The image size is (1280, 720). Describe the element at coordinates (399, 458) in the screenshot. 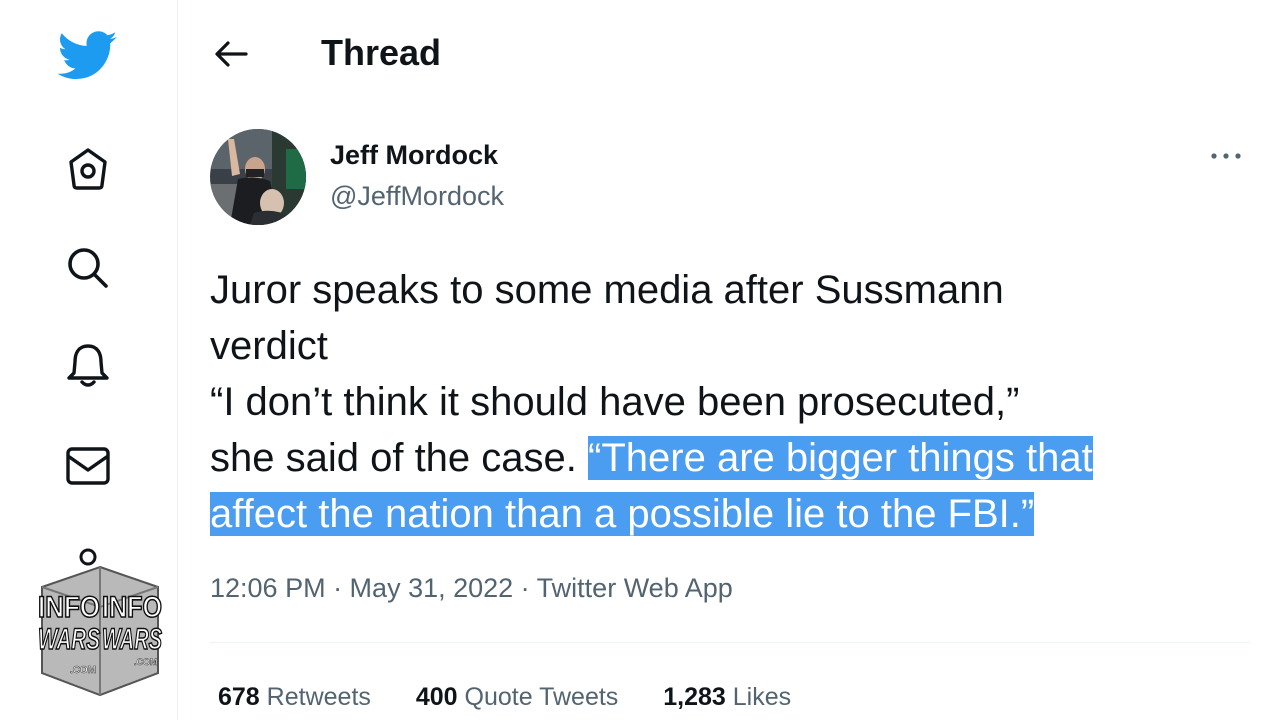

I see `tweet-line: she said of the case.` at that location.